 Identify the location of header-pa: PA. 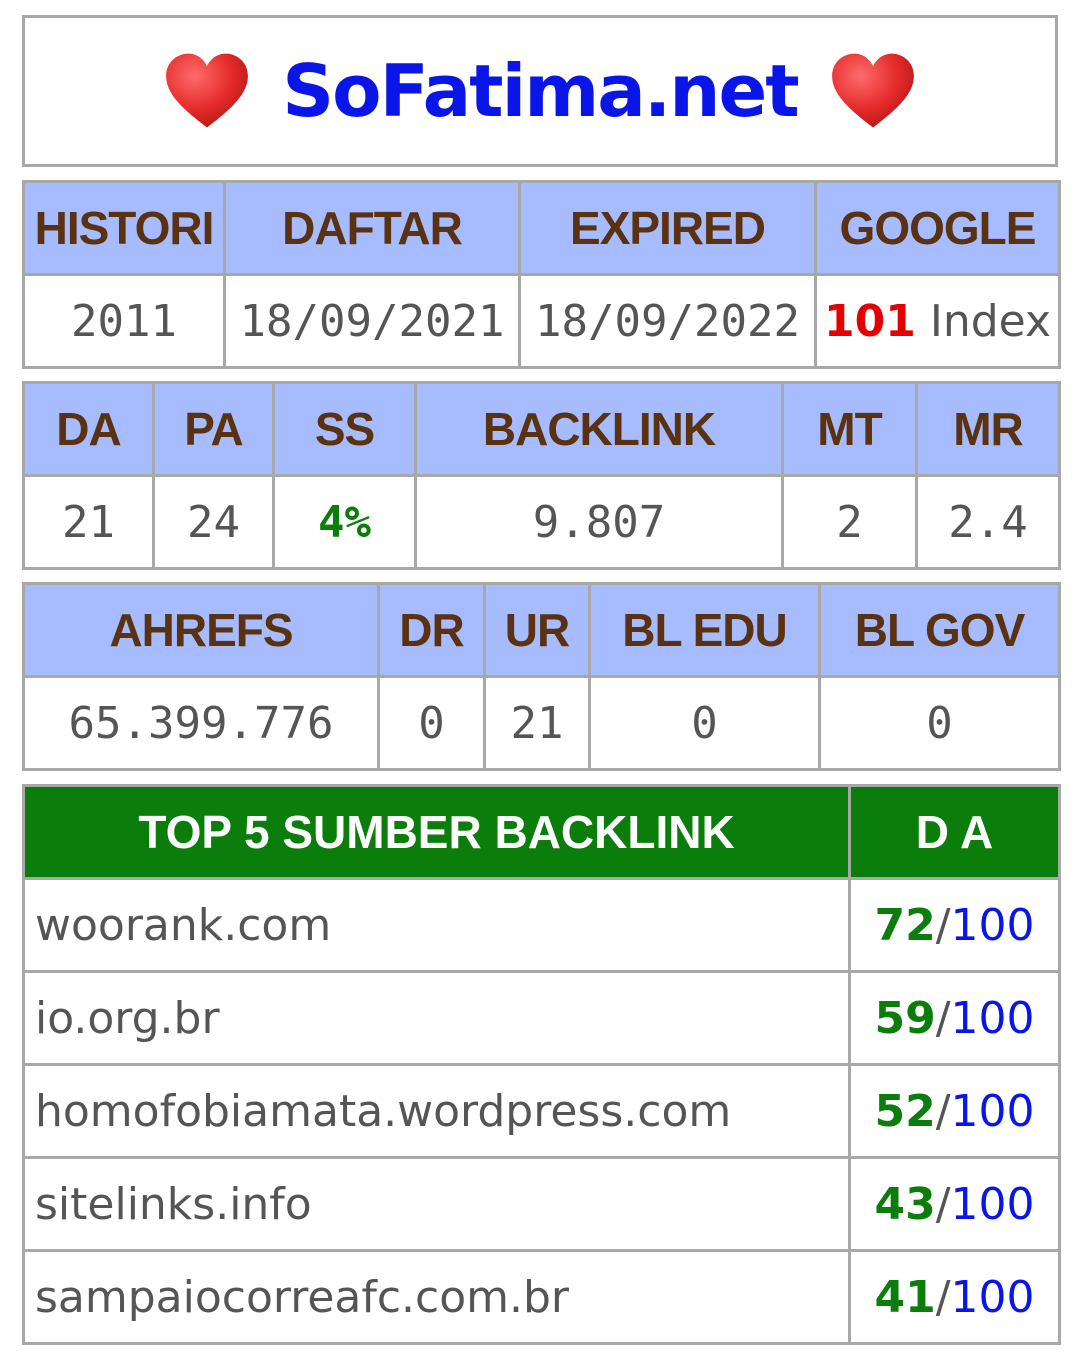
(213, 429).